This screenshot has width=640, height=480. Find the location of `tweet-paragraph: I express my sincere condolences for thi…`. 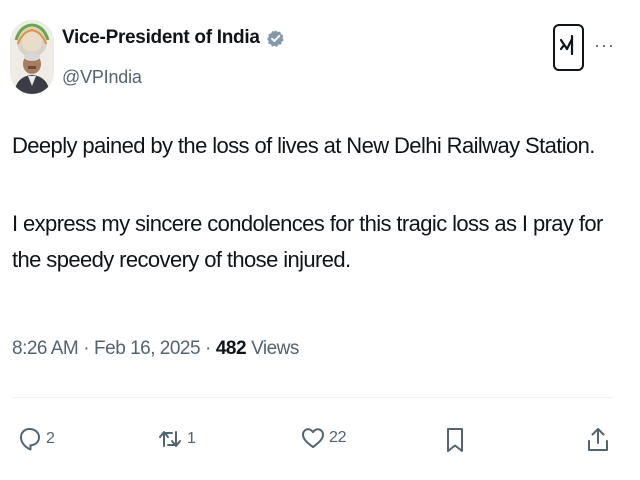

tweet-paragraph: I express my sincere condolences for thi… is located at coordinates (307, 241).